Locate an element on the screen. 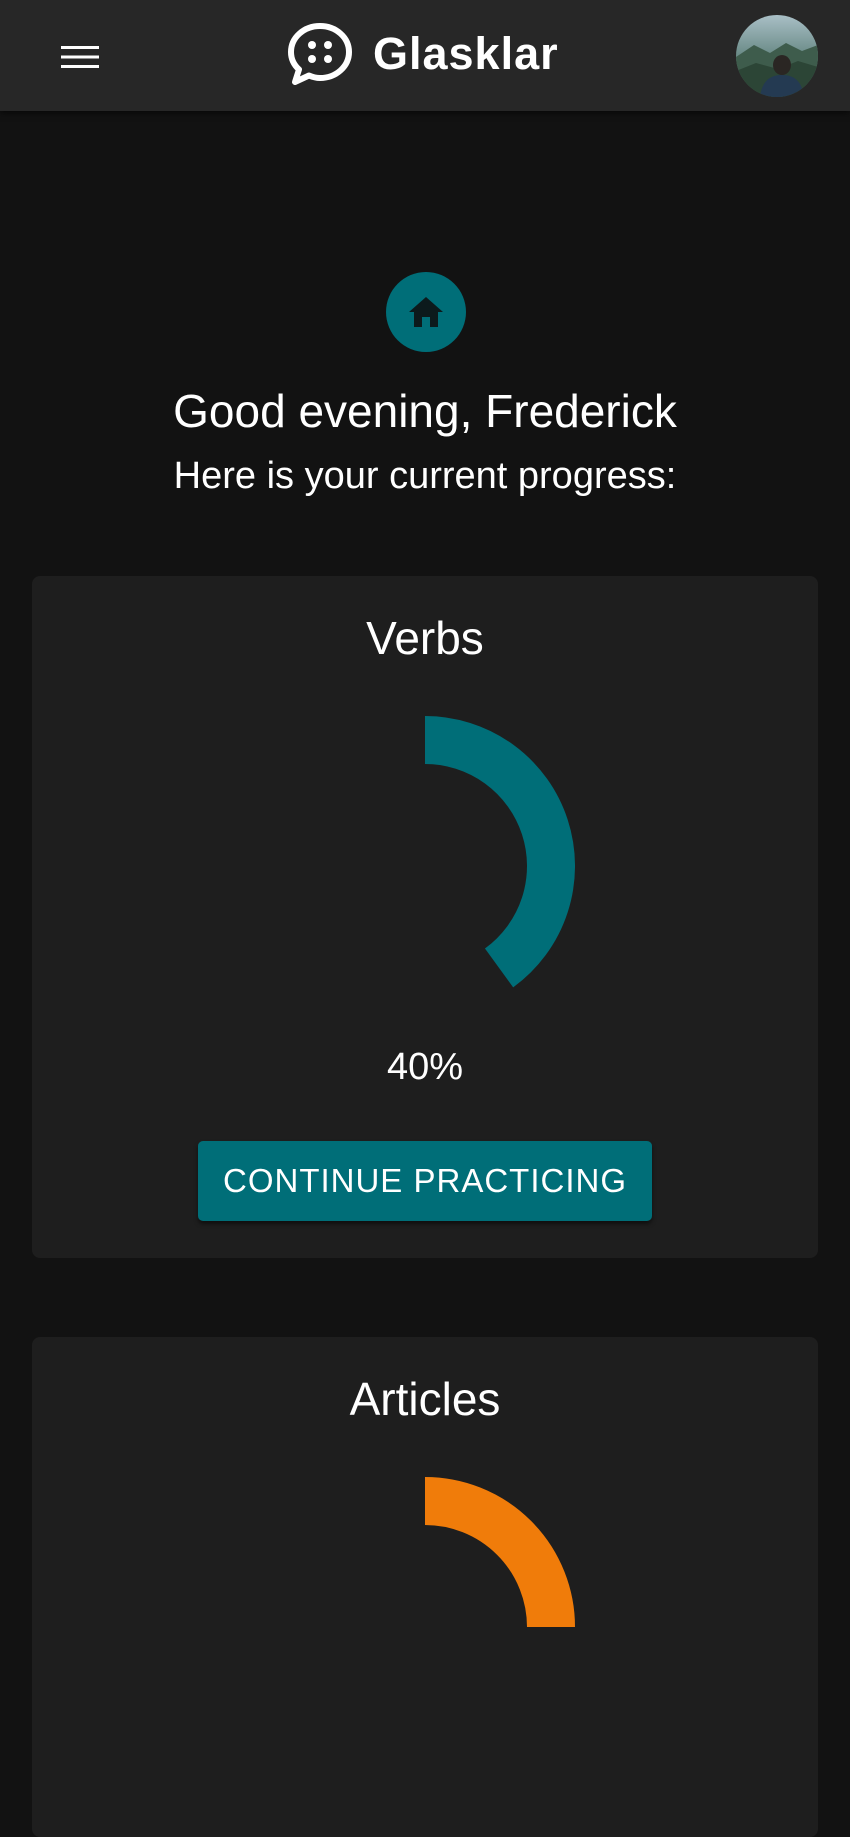 Image resolution: width=850 pixels, height=1837 pixels. menu-button is located at coordinates (80, 57).